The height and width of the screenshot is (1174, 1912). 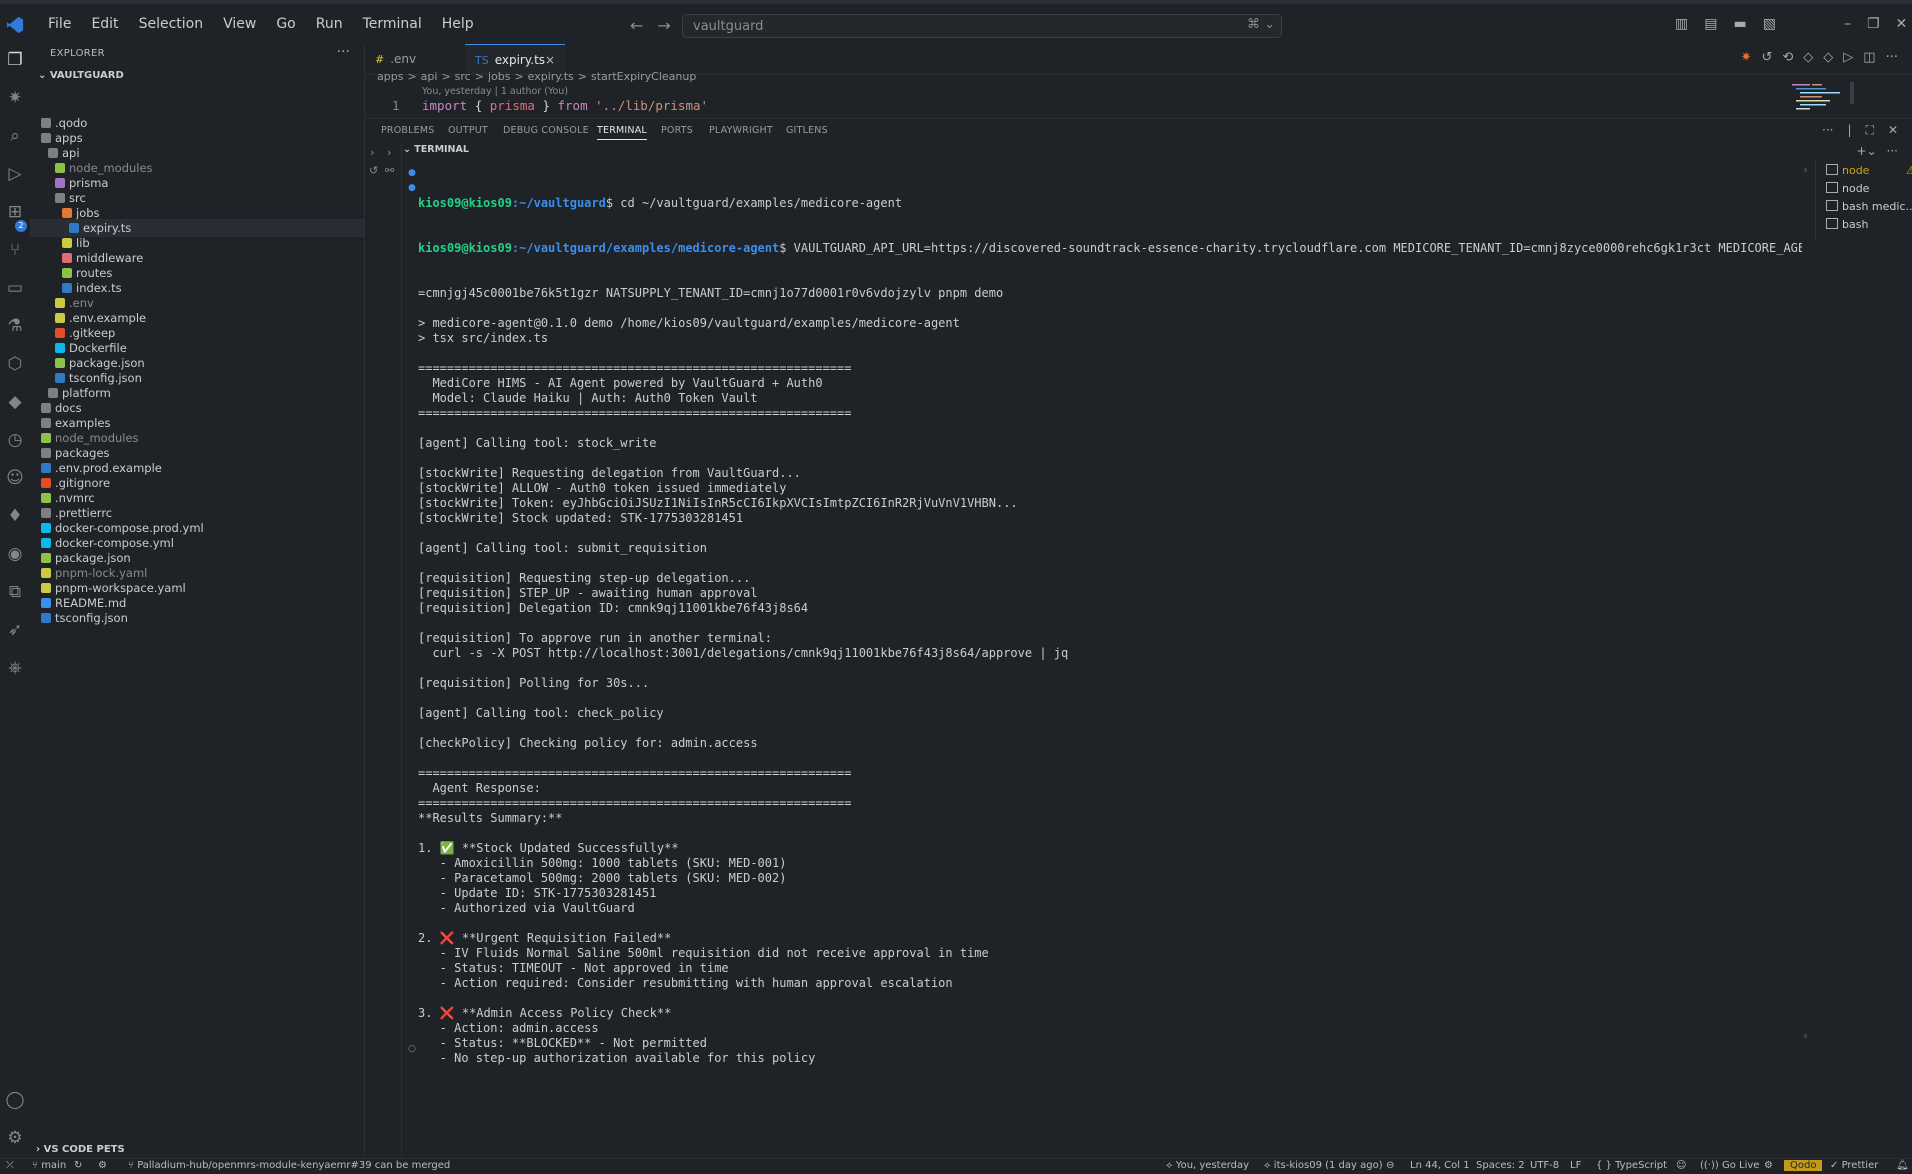 What do you see at coordinates (1261, 24) in the screenshot?
I see `copilot-icon: ⌘ ⌄` at bounding box center [1261, 24].